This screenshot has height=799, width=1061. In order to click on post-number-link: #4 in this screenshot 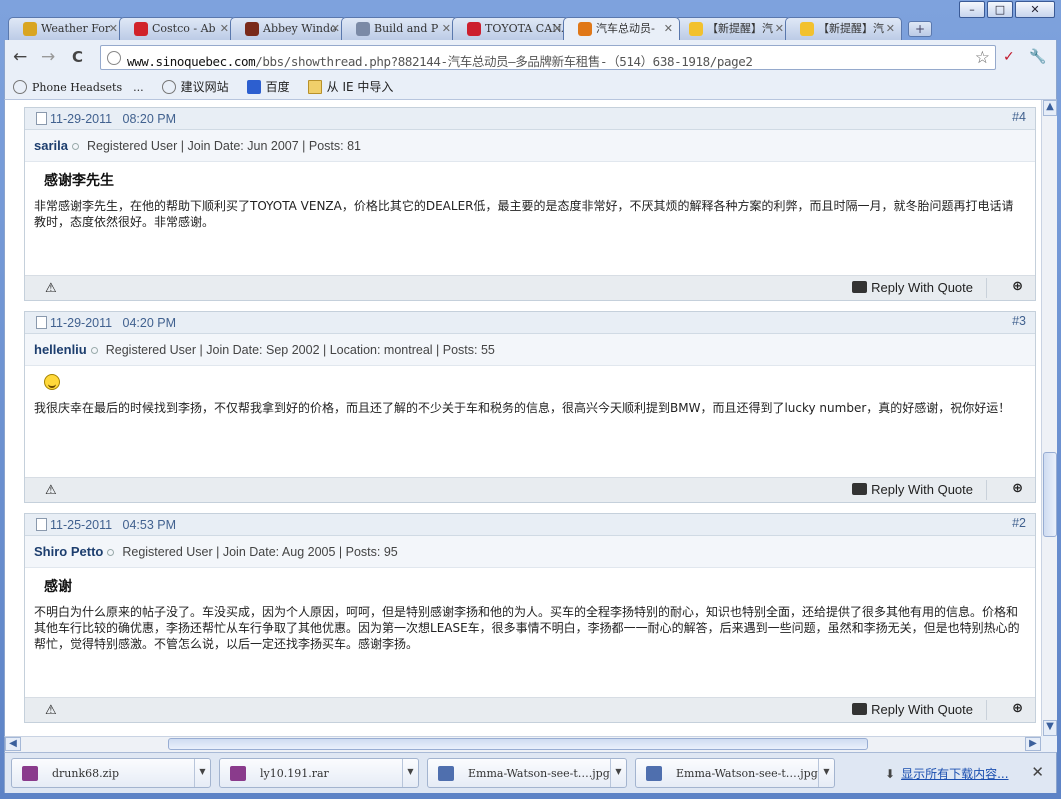, I will do `click(1019, 117)`.